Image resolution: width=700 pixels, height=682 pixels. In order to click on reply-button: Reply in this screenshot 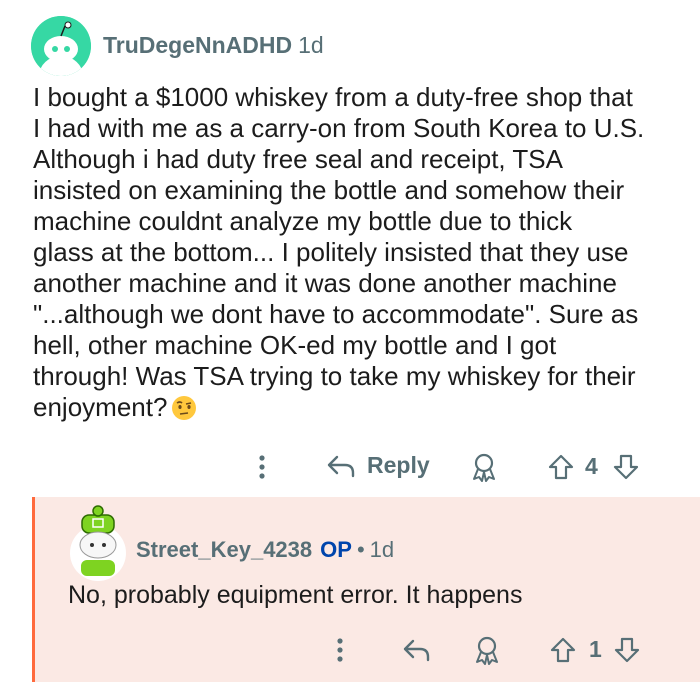, I will do `click(377, 465)`.